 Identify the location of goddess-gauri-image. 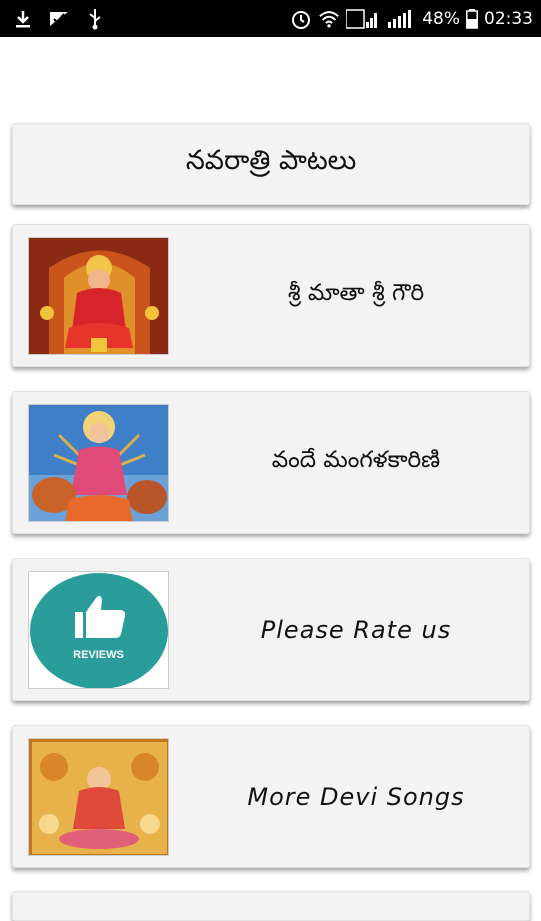
(98, 296).